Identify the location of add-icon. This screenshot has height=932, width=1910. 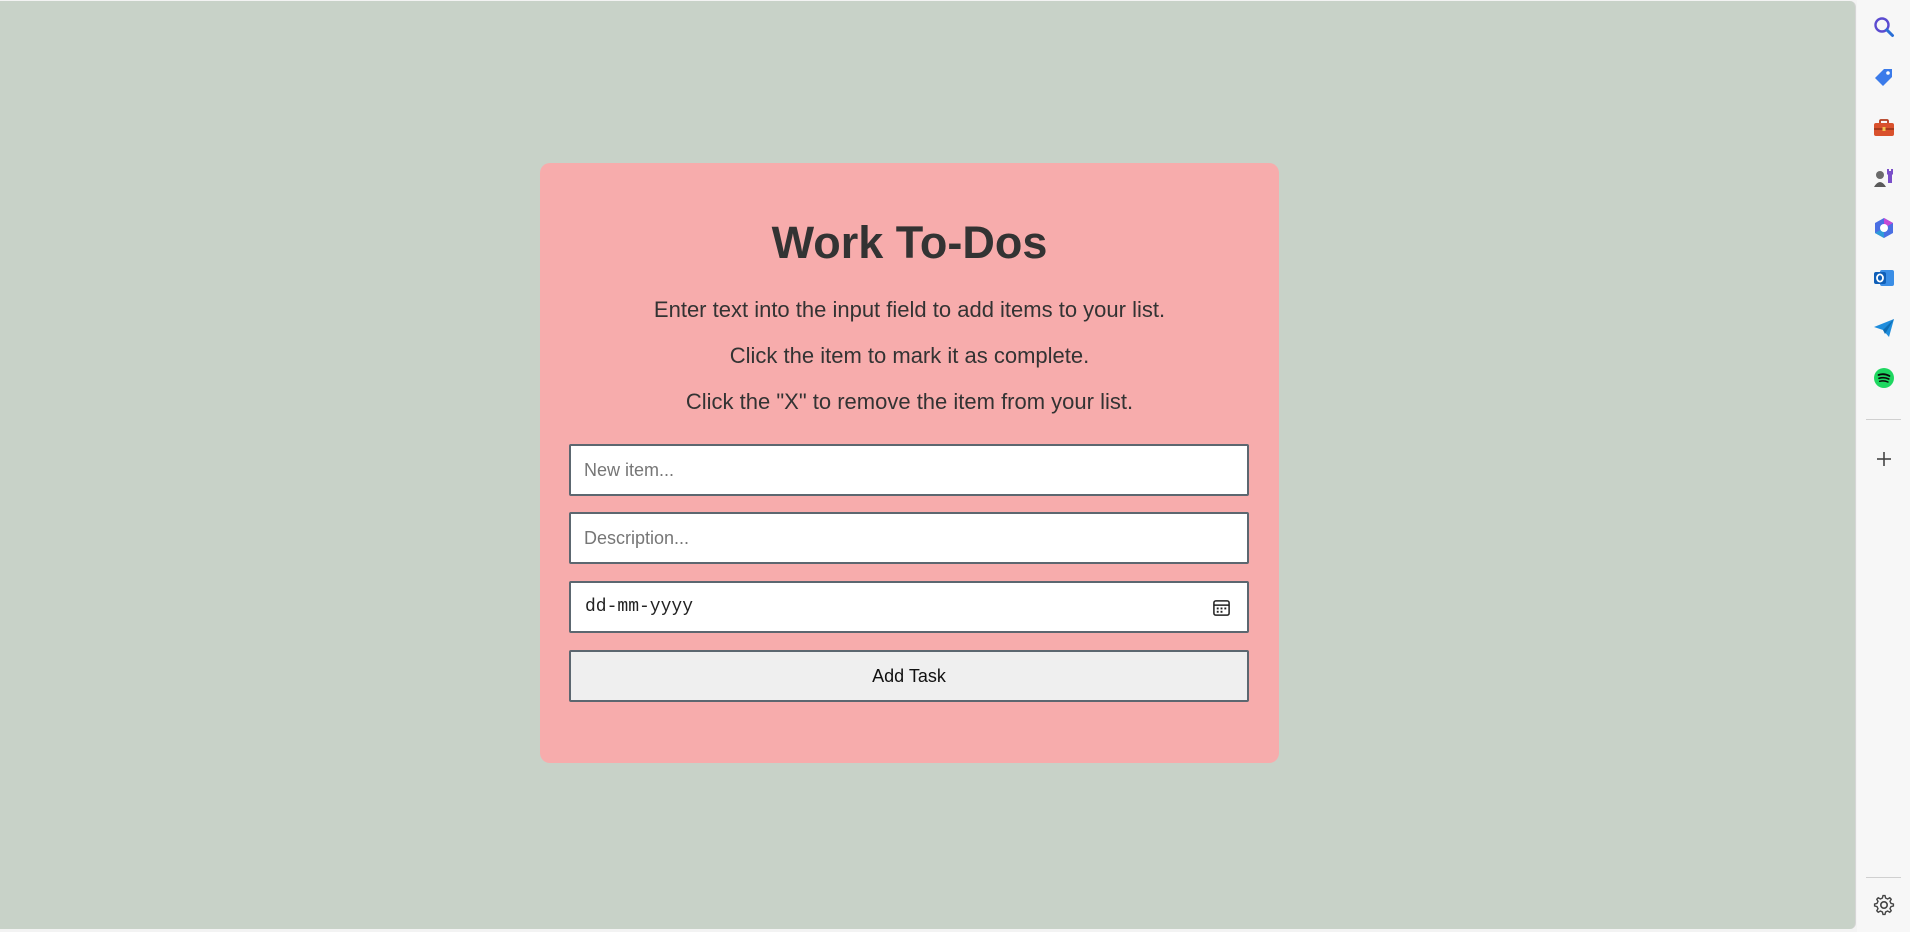
(1884, 459).